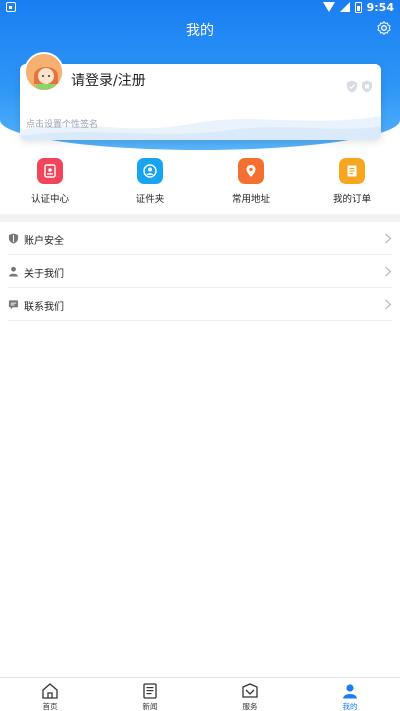 The height and width of the screenshot is (711, 400). Describe the element at coordinates (250, 199) in the screenshot. I see `quick-action-label: 常用地址` at that location.